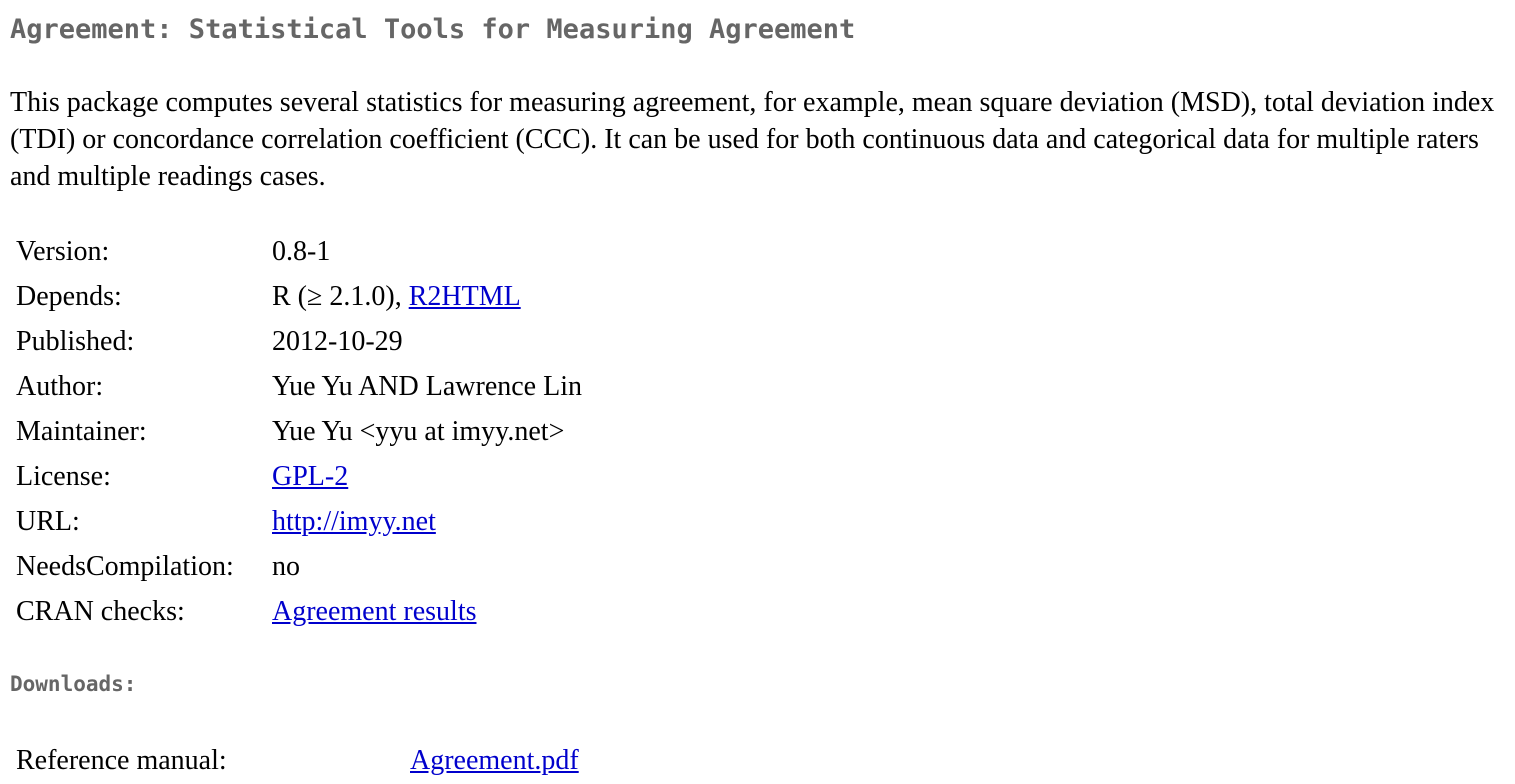 The height and width of the screenshot is (784, 1515). What do you see at coordinates (125, 566) in the screenshot?
I see `needs-compilation-label: NeedsCompilation:` at bounding box center [125, 566].